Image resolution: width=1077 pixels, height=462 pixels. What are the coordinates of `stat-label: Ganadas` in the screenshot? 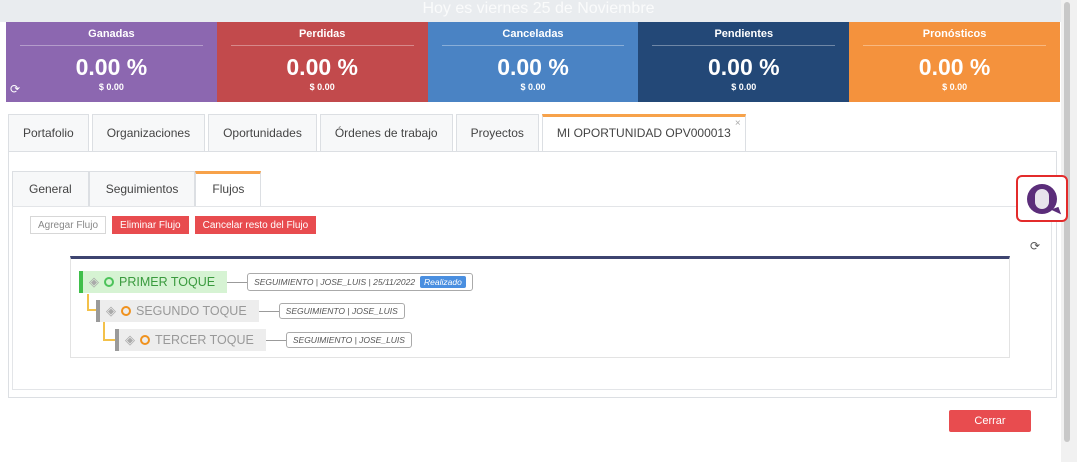 It's located at (111, 34).